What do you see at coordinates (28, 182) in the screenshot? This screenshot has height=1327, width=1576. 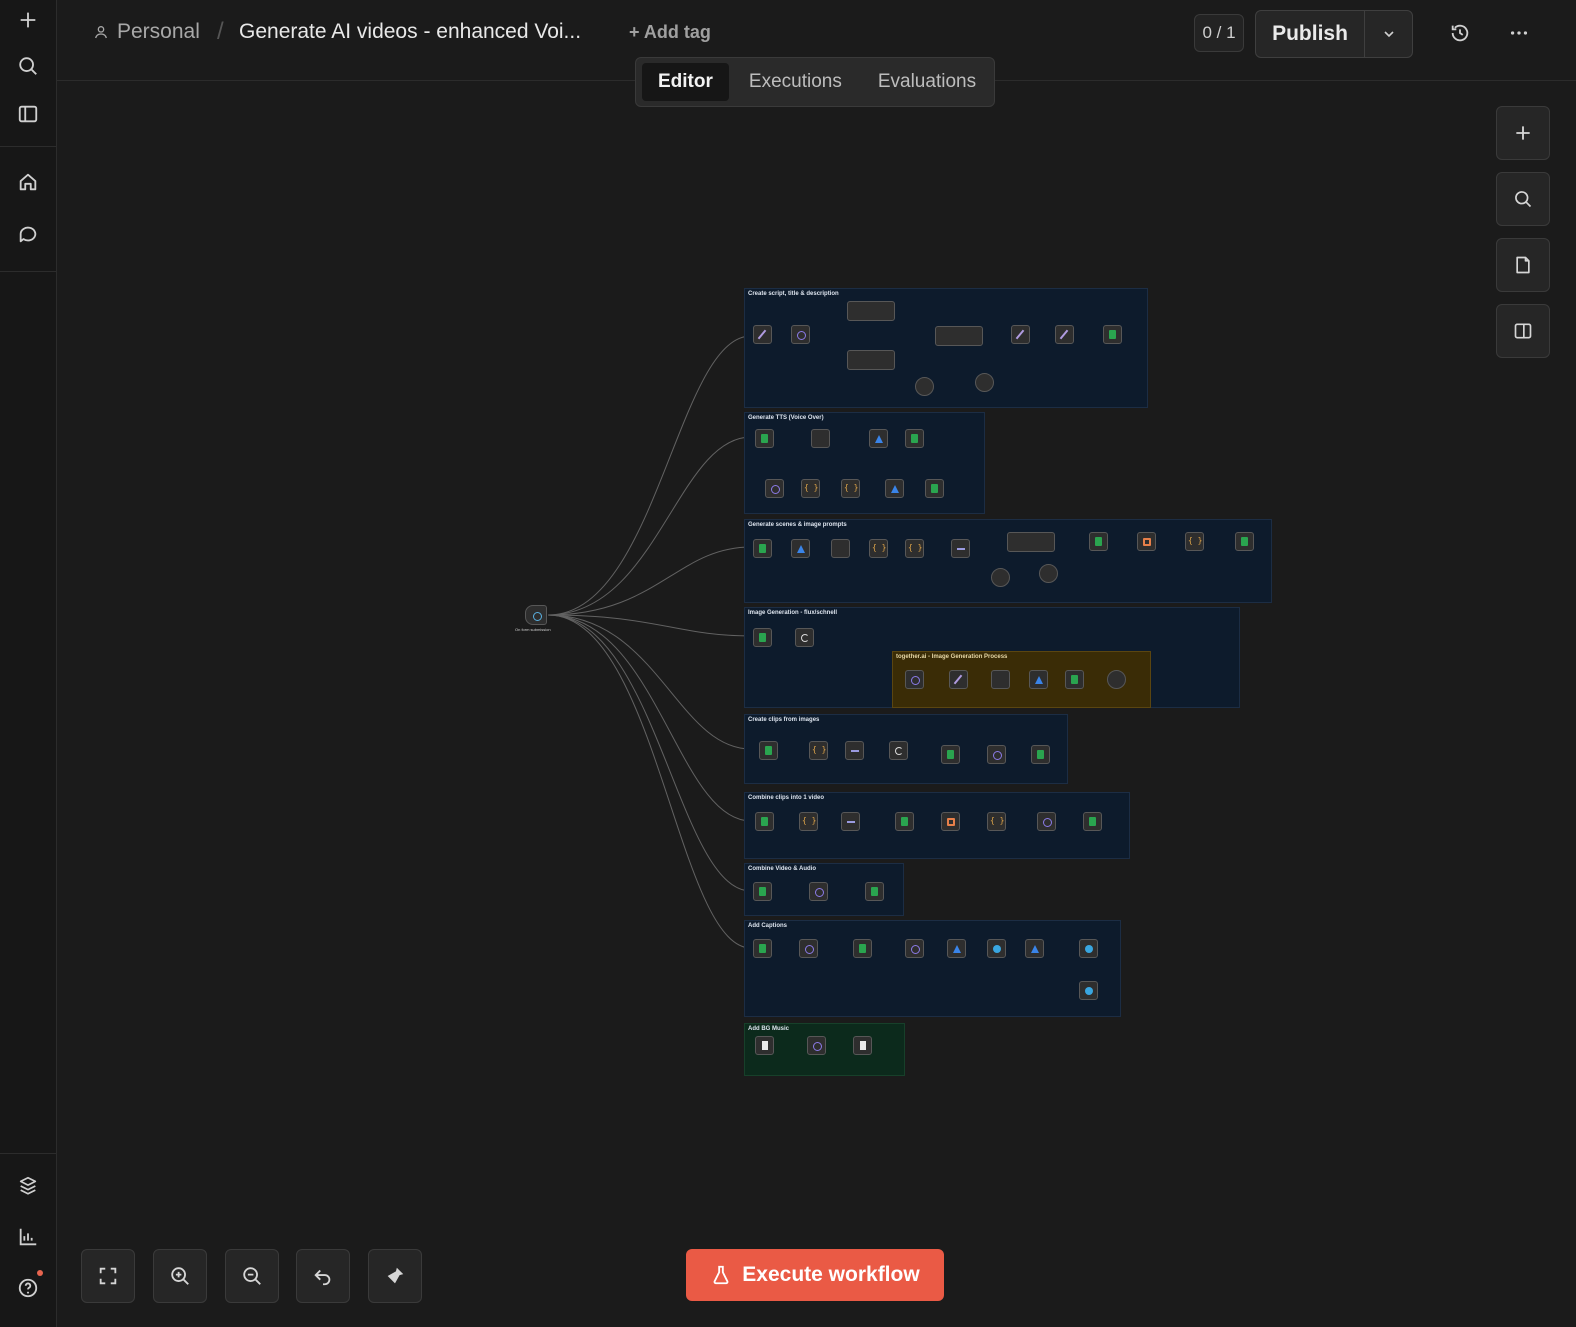 I see `home-icon` at bounding box center [28, 182].